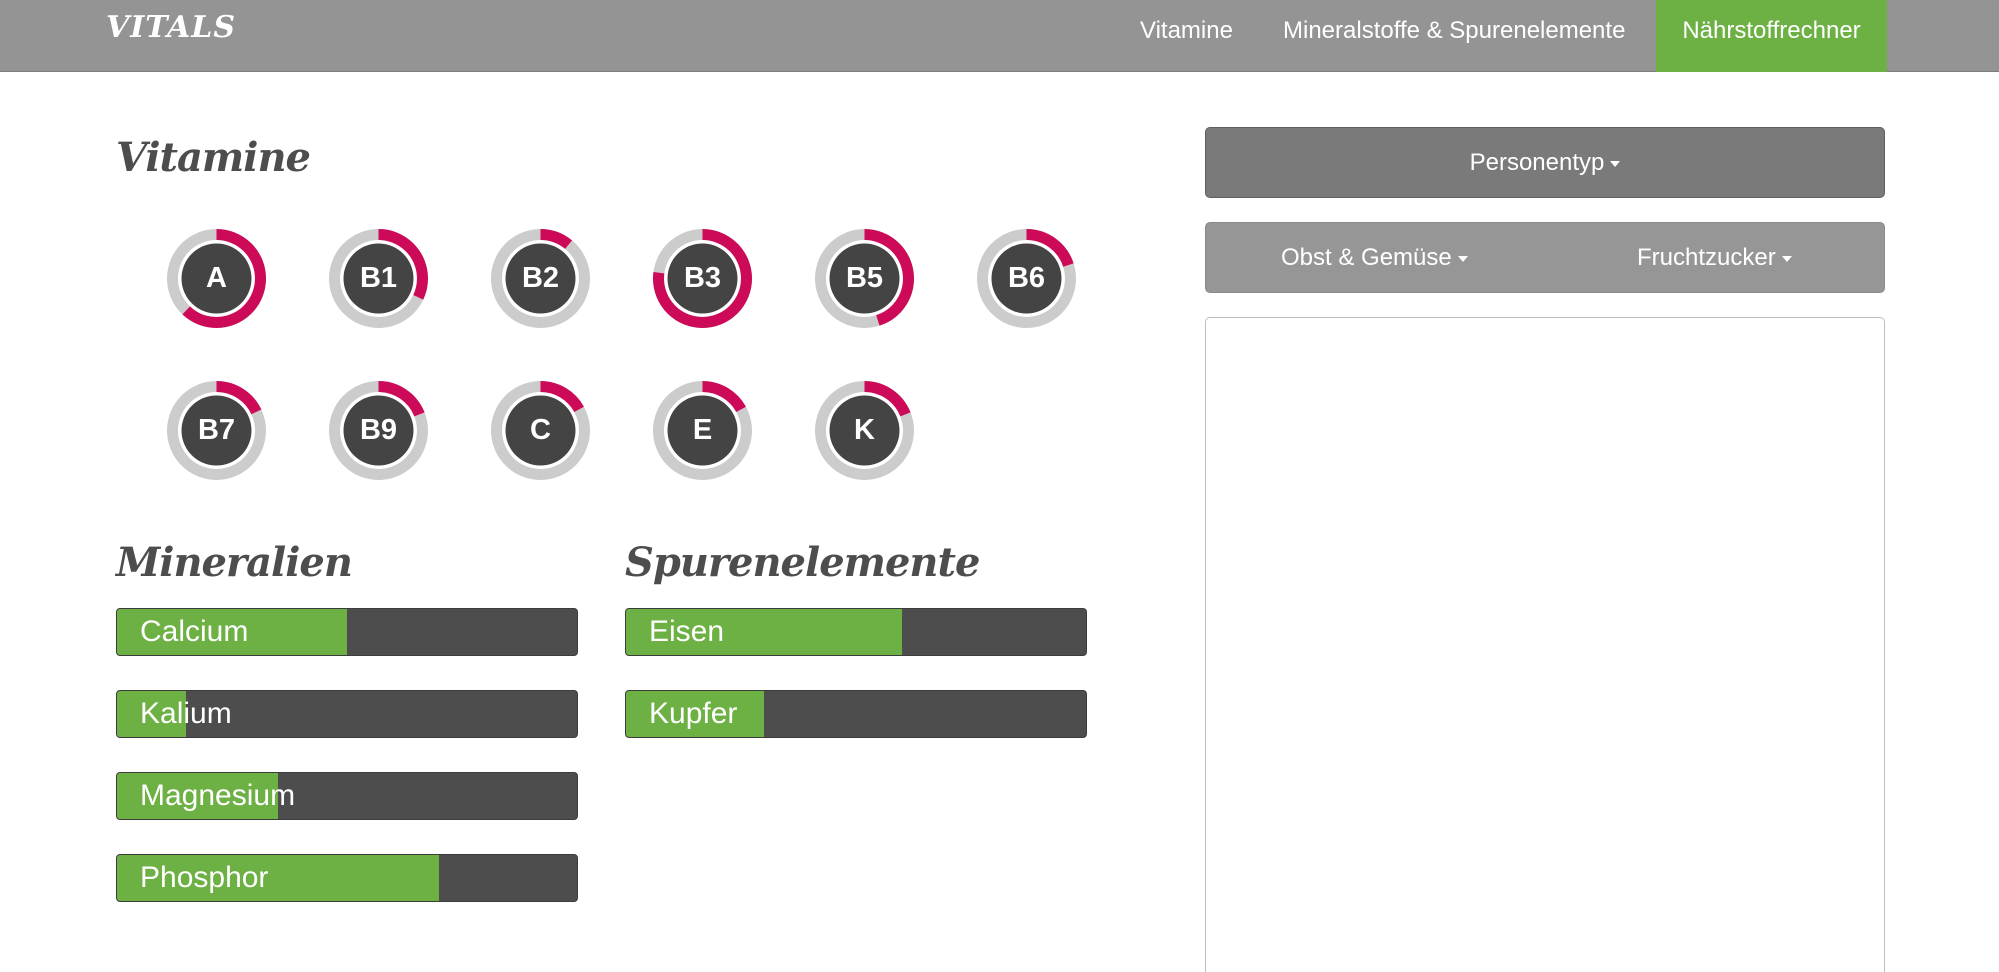 The image size is (1999, 972). I want to click on vitamin-label: C, so click(540, 430).